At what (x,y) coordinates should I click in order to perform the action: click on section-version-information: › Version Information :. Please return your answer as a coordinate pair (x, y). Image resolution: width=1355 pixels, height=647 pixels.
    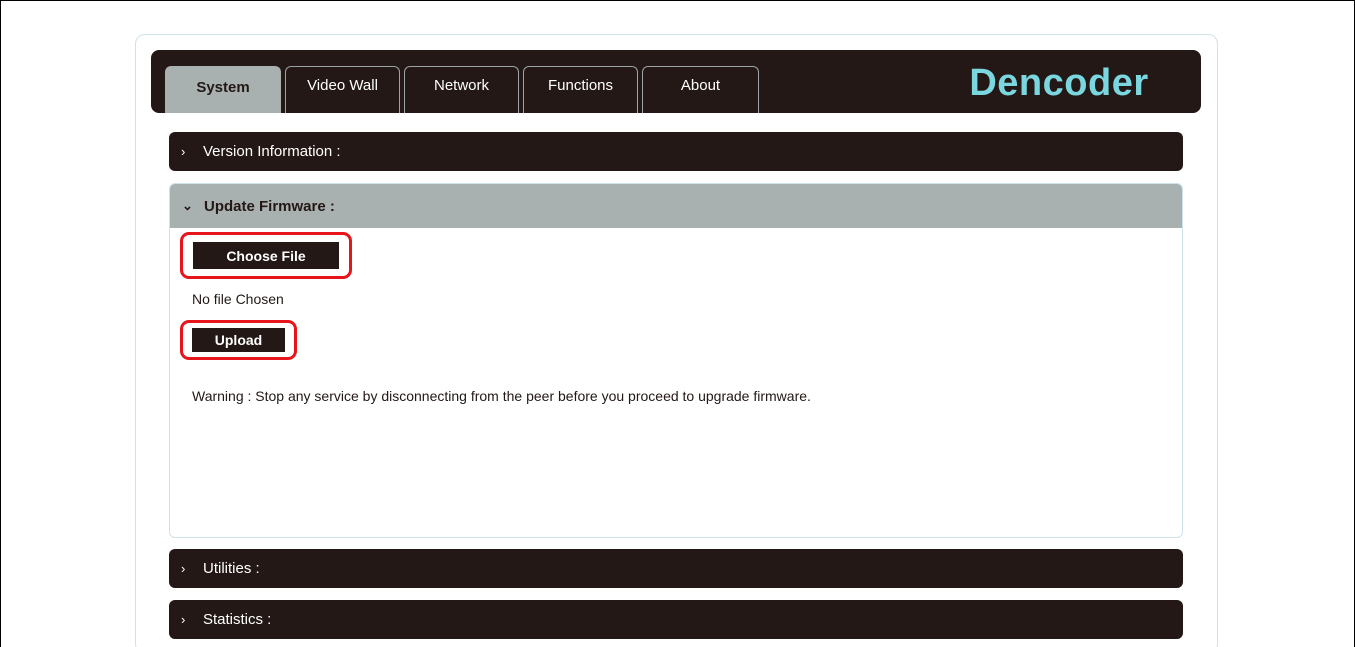
    Looking at the image, I should click on (676, 151).